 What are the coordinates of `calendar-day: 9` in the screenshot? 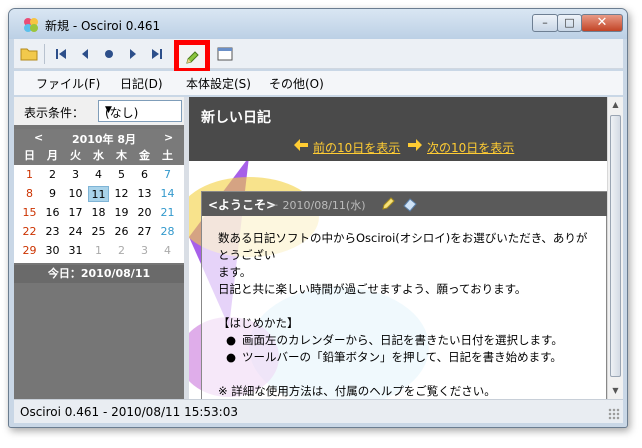 It's located at (52, 194).